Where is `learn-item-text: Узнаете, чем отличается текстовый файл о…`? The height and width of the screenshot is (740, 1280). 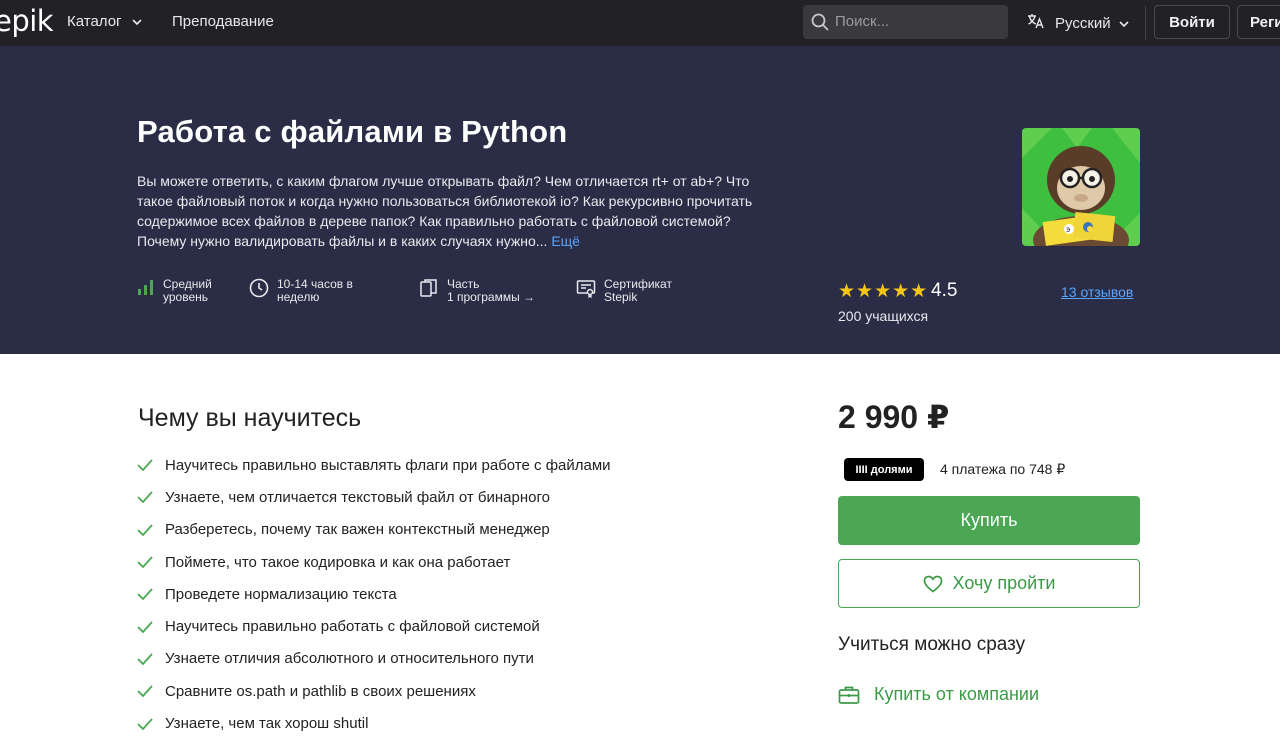
learn-item-text: Узнаете, чем отличается текстовый файл о… is located at coordinates (357, 497).